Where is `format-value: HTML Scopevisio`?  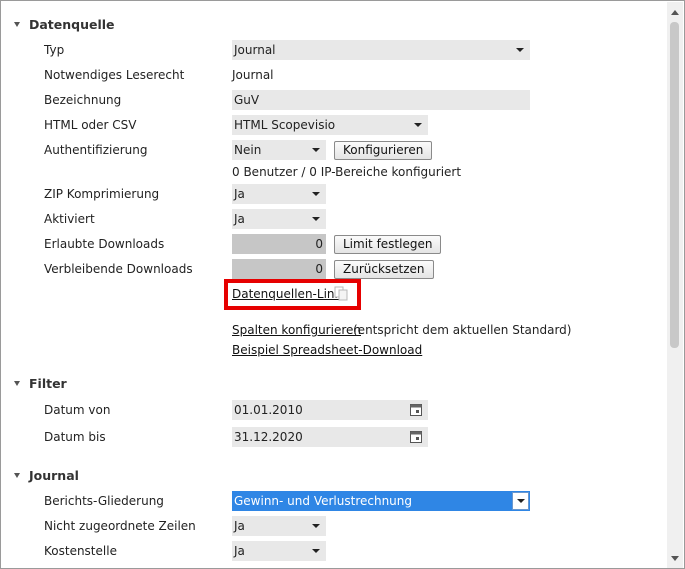
format-value: HTML Scopevisio is located at coordinates (285, 125).